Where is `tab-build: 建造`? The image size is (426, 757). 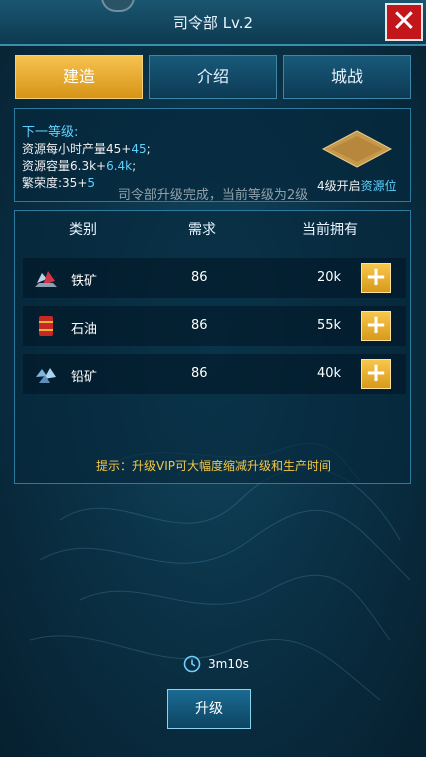 tab-build: 建造 is located at coordinates (79, 77).